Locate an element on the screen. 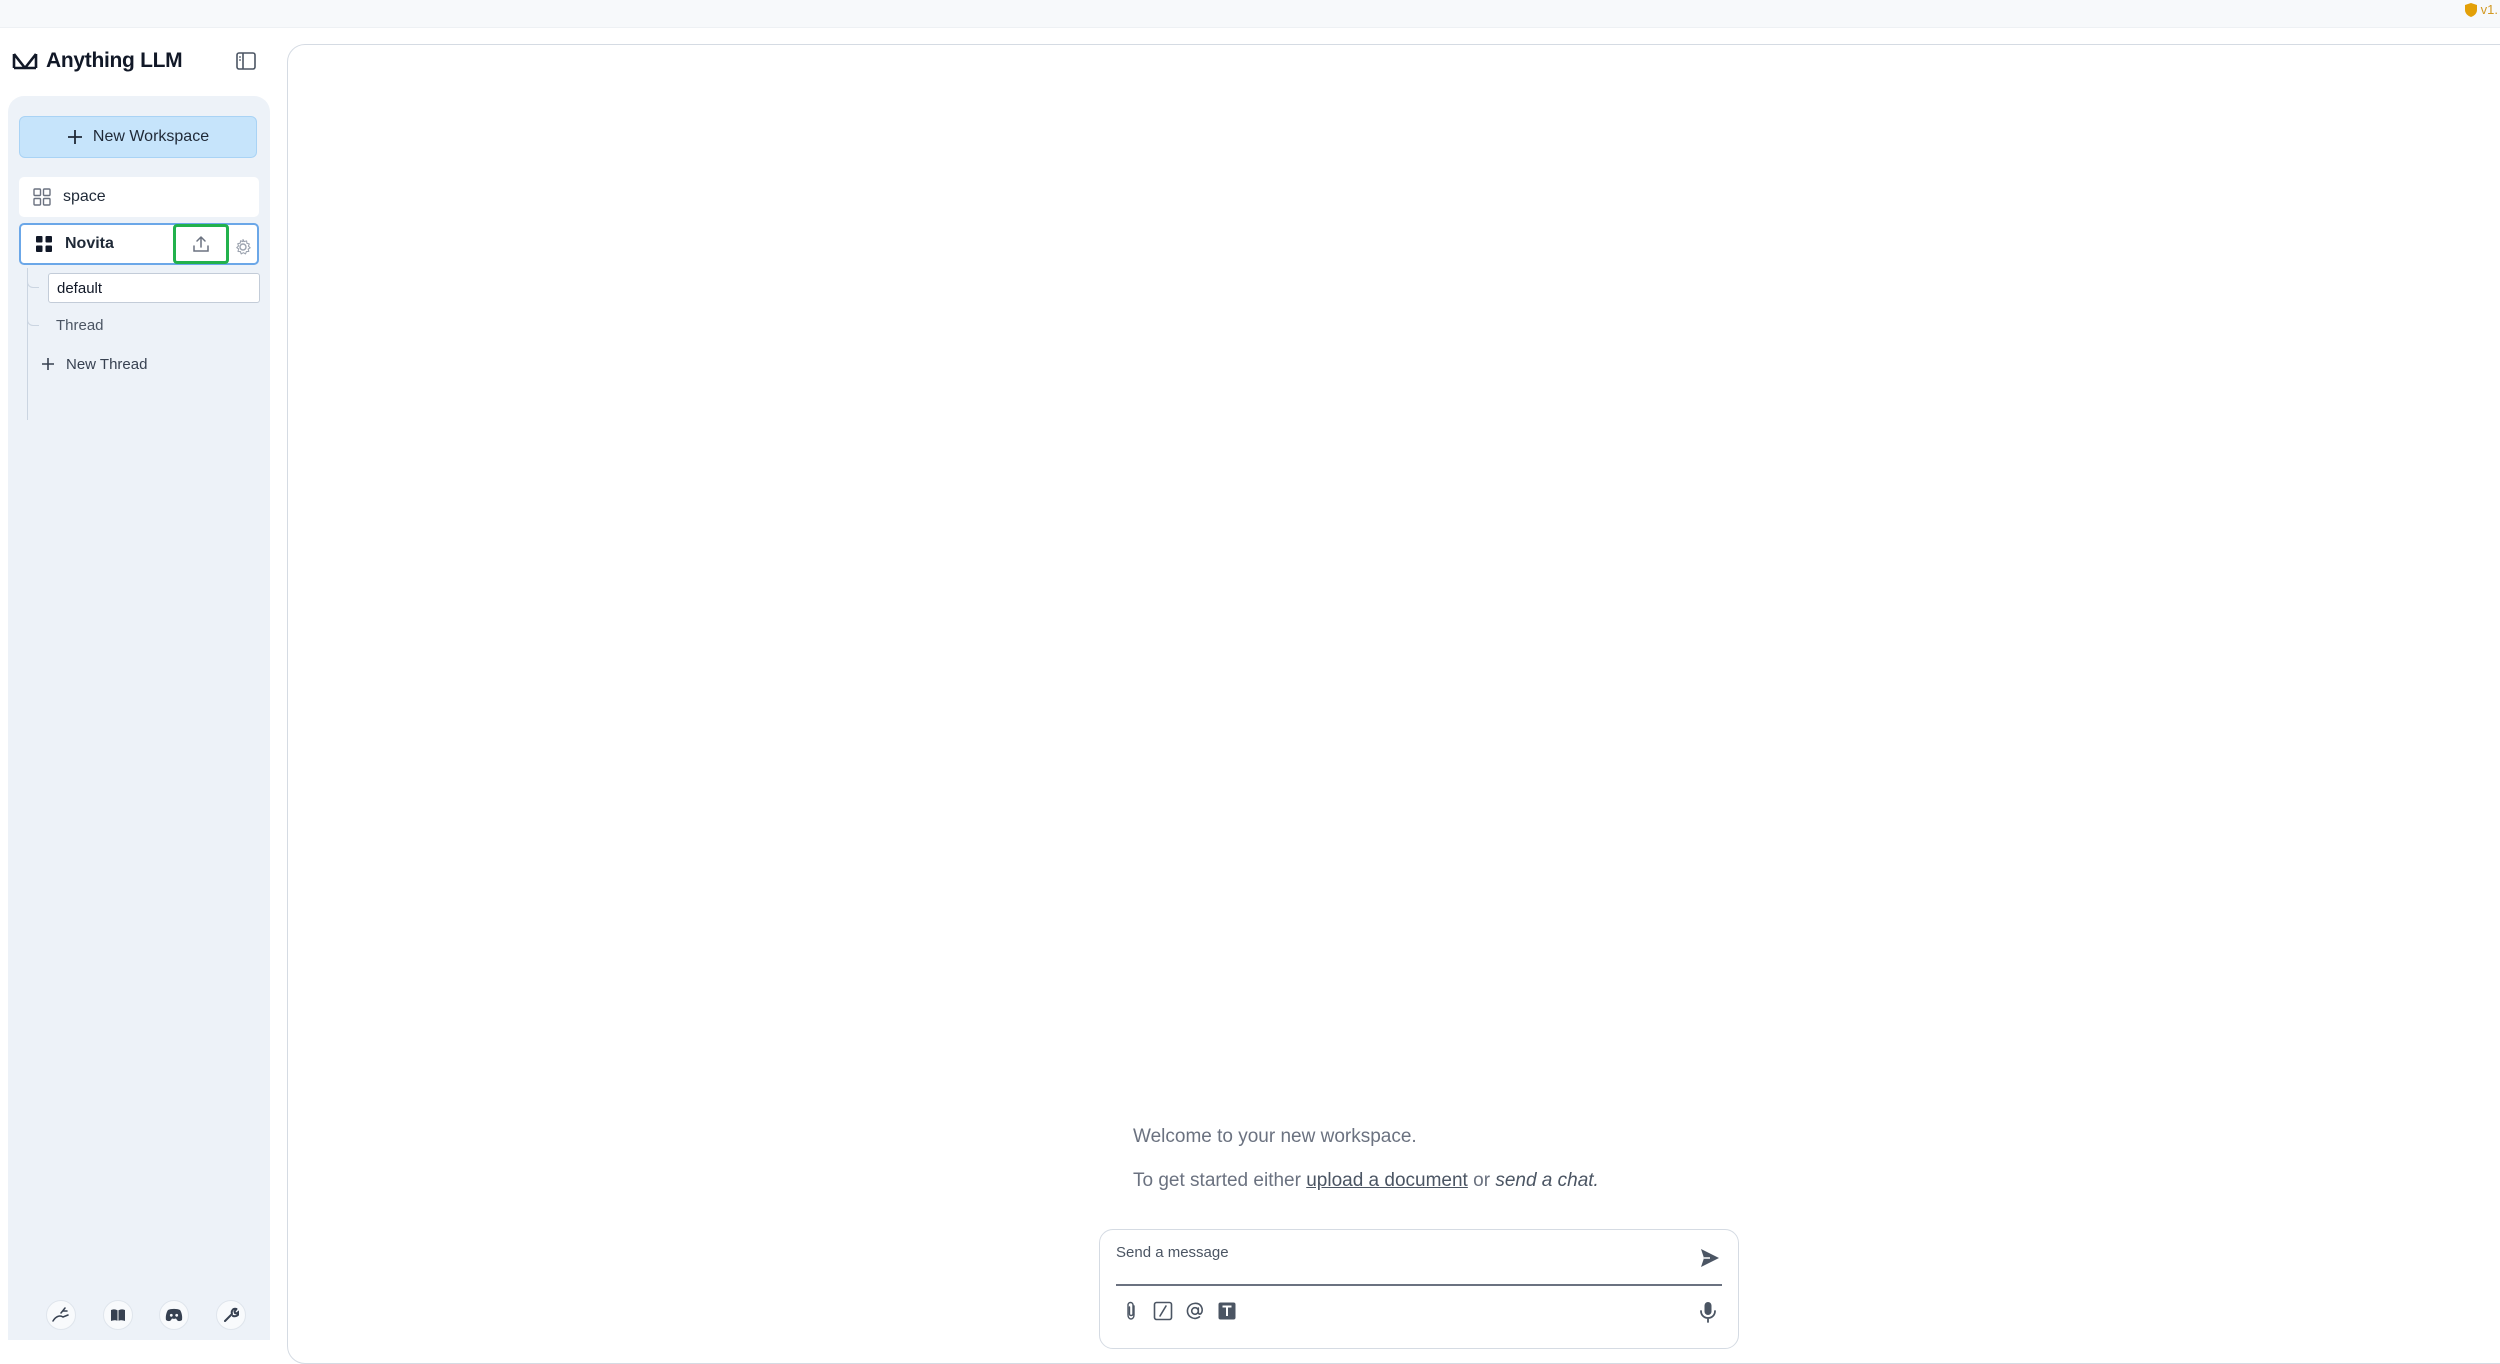 The height and width of the screenshot is (1364, 2500). thread-item-default: default is located at coordinates (154, 288).